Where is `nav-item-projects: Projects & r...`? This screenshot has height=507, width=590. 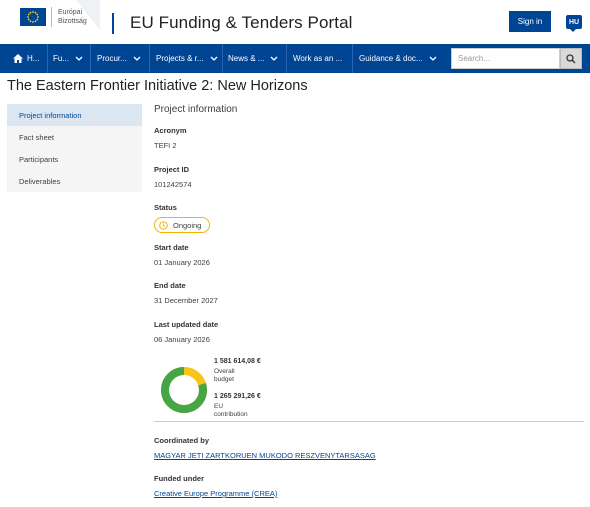
nav-item-projects: Projects & r... is located at coordinates (187, 58).